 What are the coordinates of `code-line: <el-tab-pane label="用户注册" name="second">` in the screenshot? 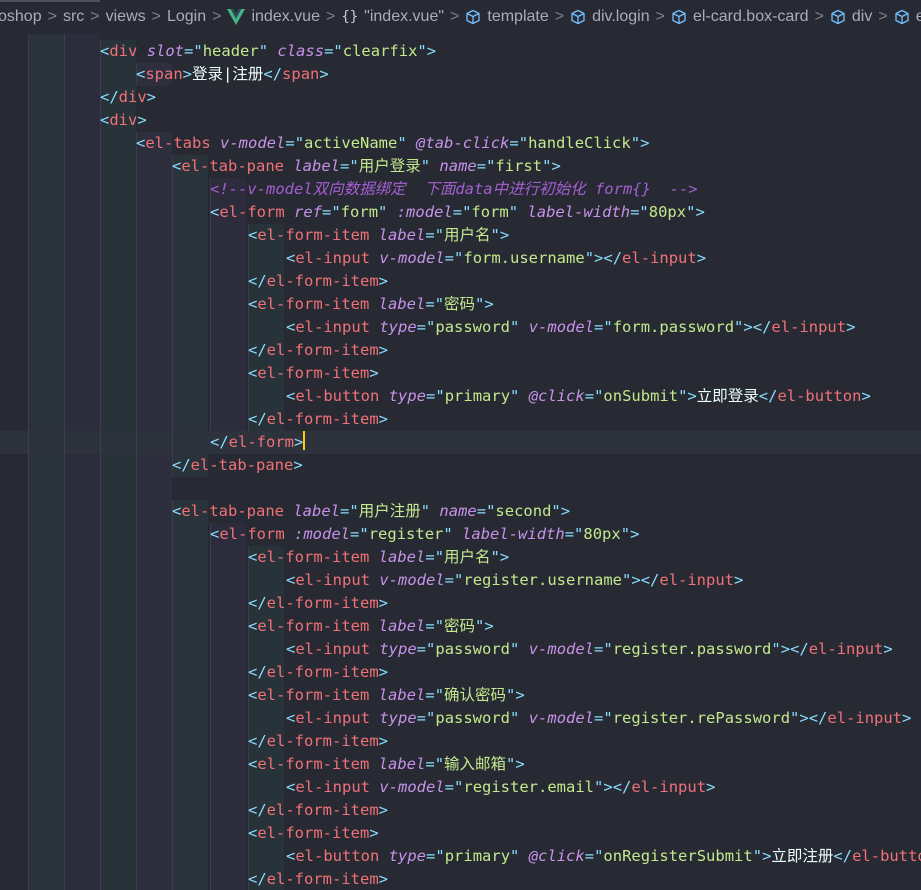 It's located at (460, 511).